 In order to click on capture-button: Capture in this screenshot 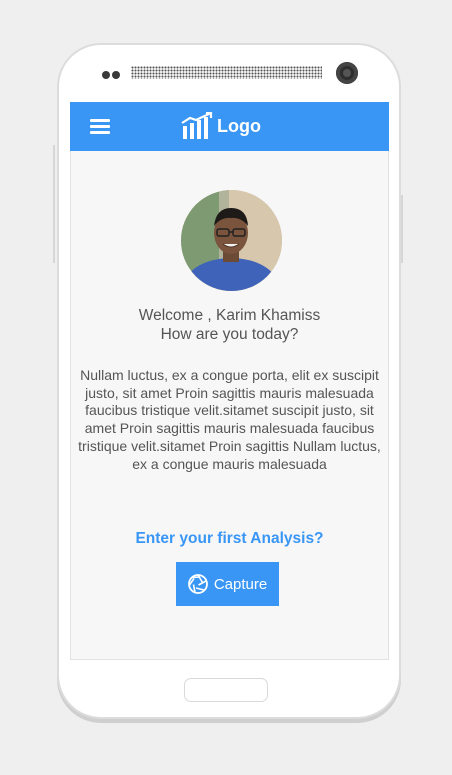, I will do `click(227, 584)`.